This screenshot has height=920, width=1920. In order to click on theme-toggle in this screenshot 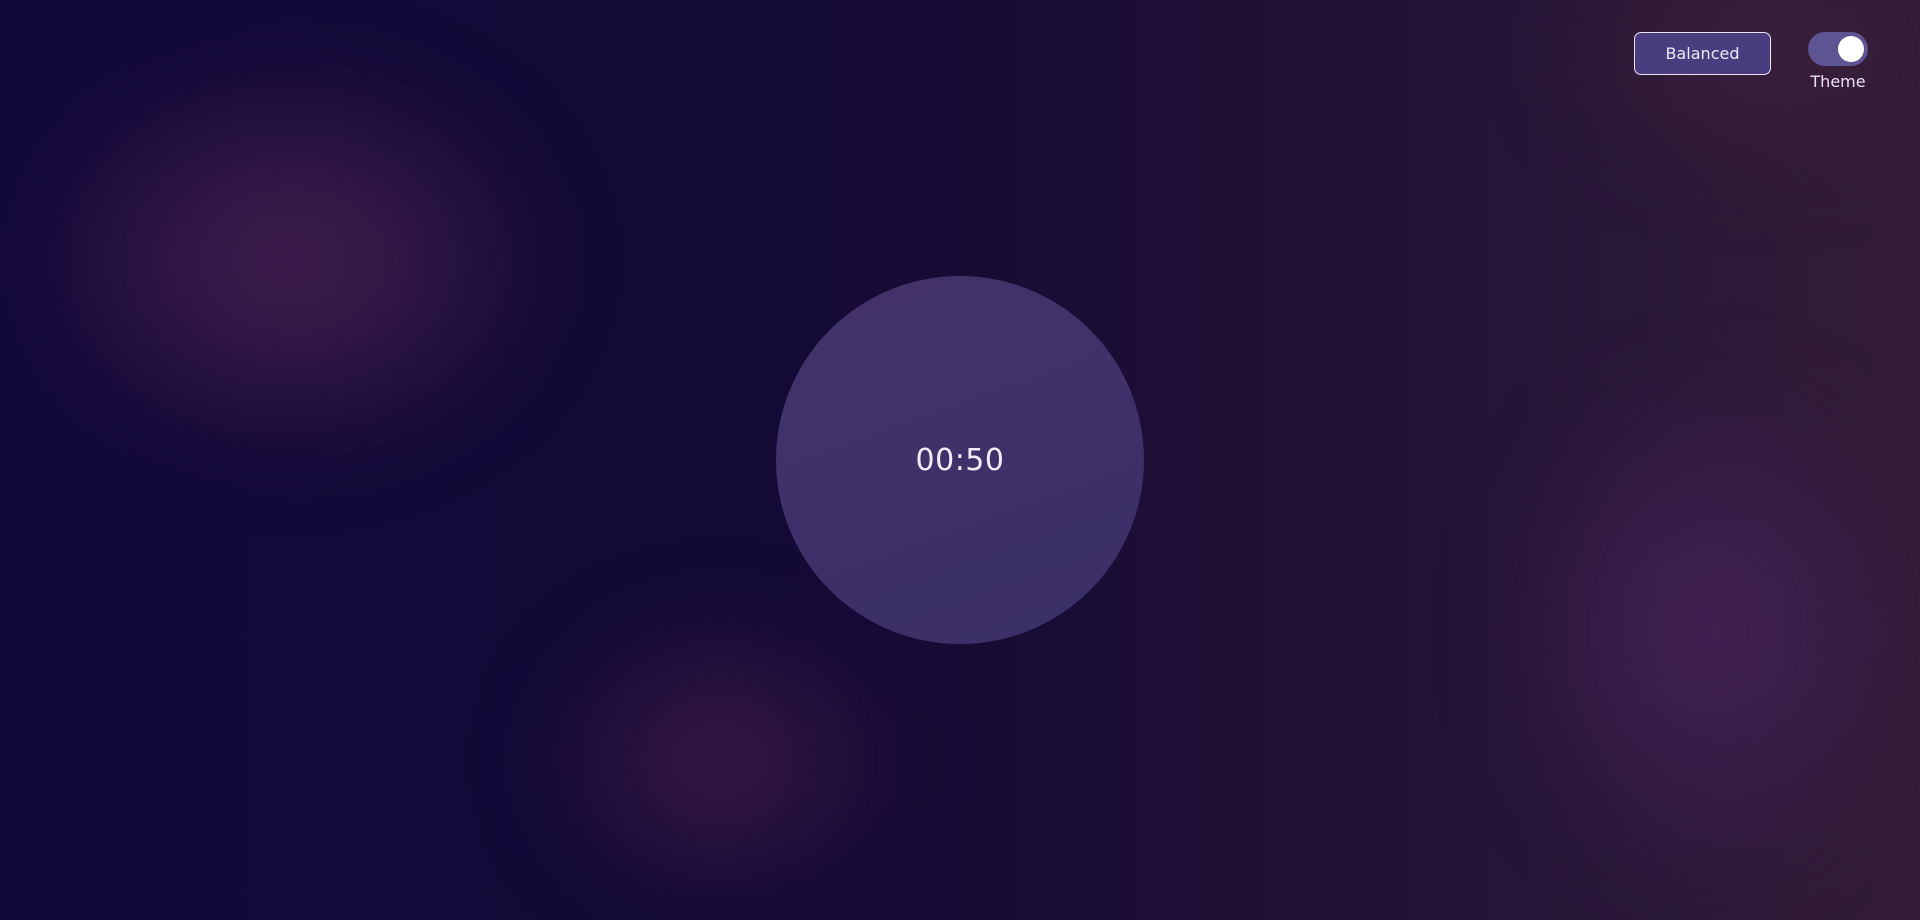, I will do `click(1838, 49)`.